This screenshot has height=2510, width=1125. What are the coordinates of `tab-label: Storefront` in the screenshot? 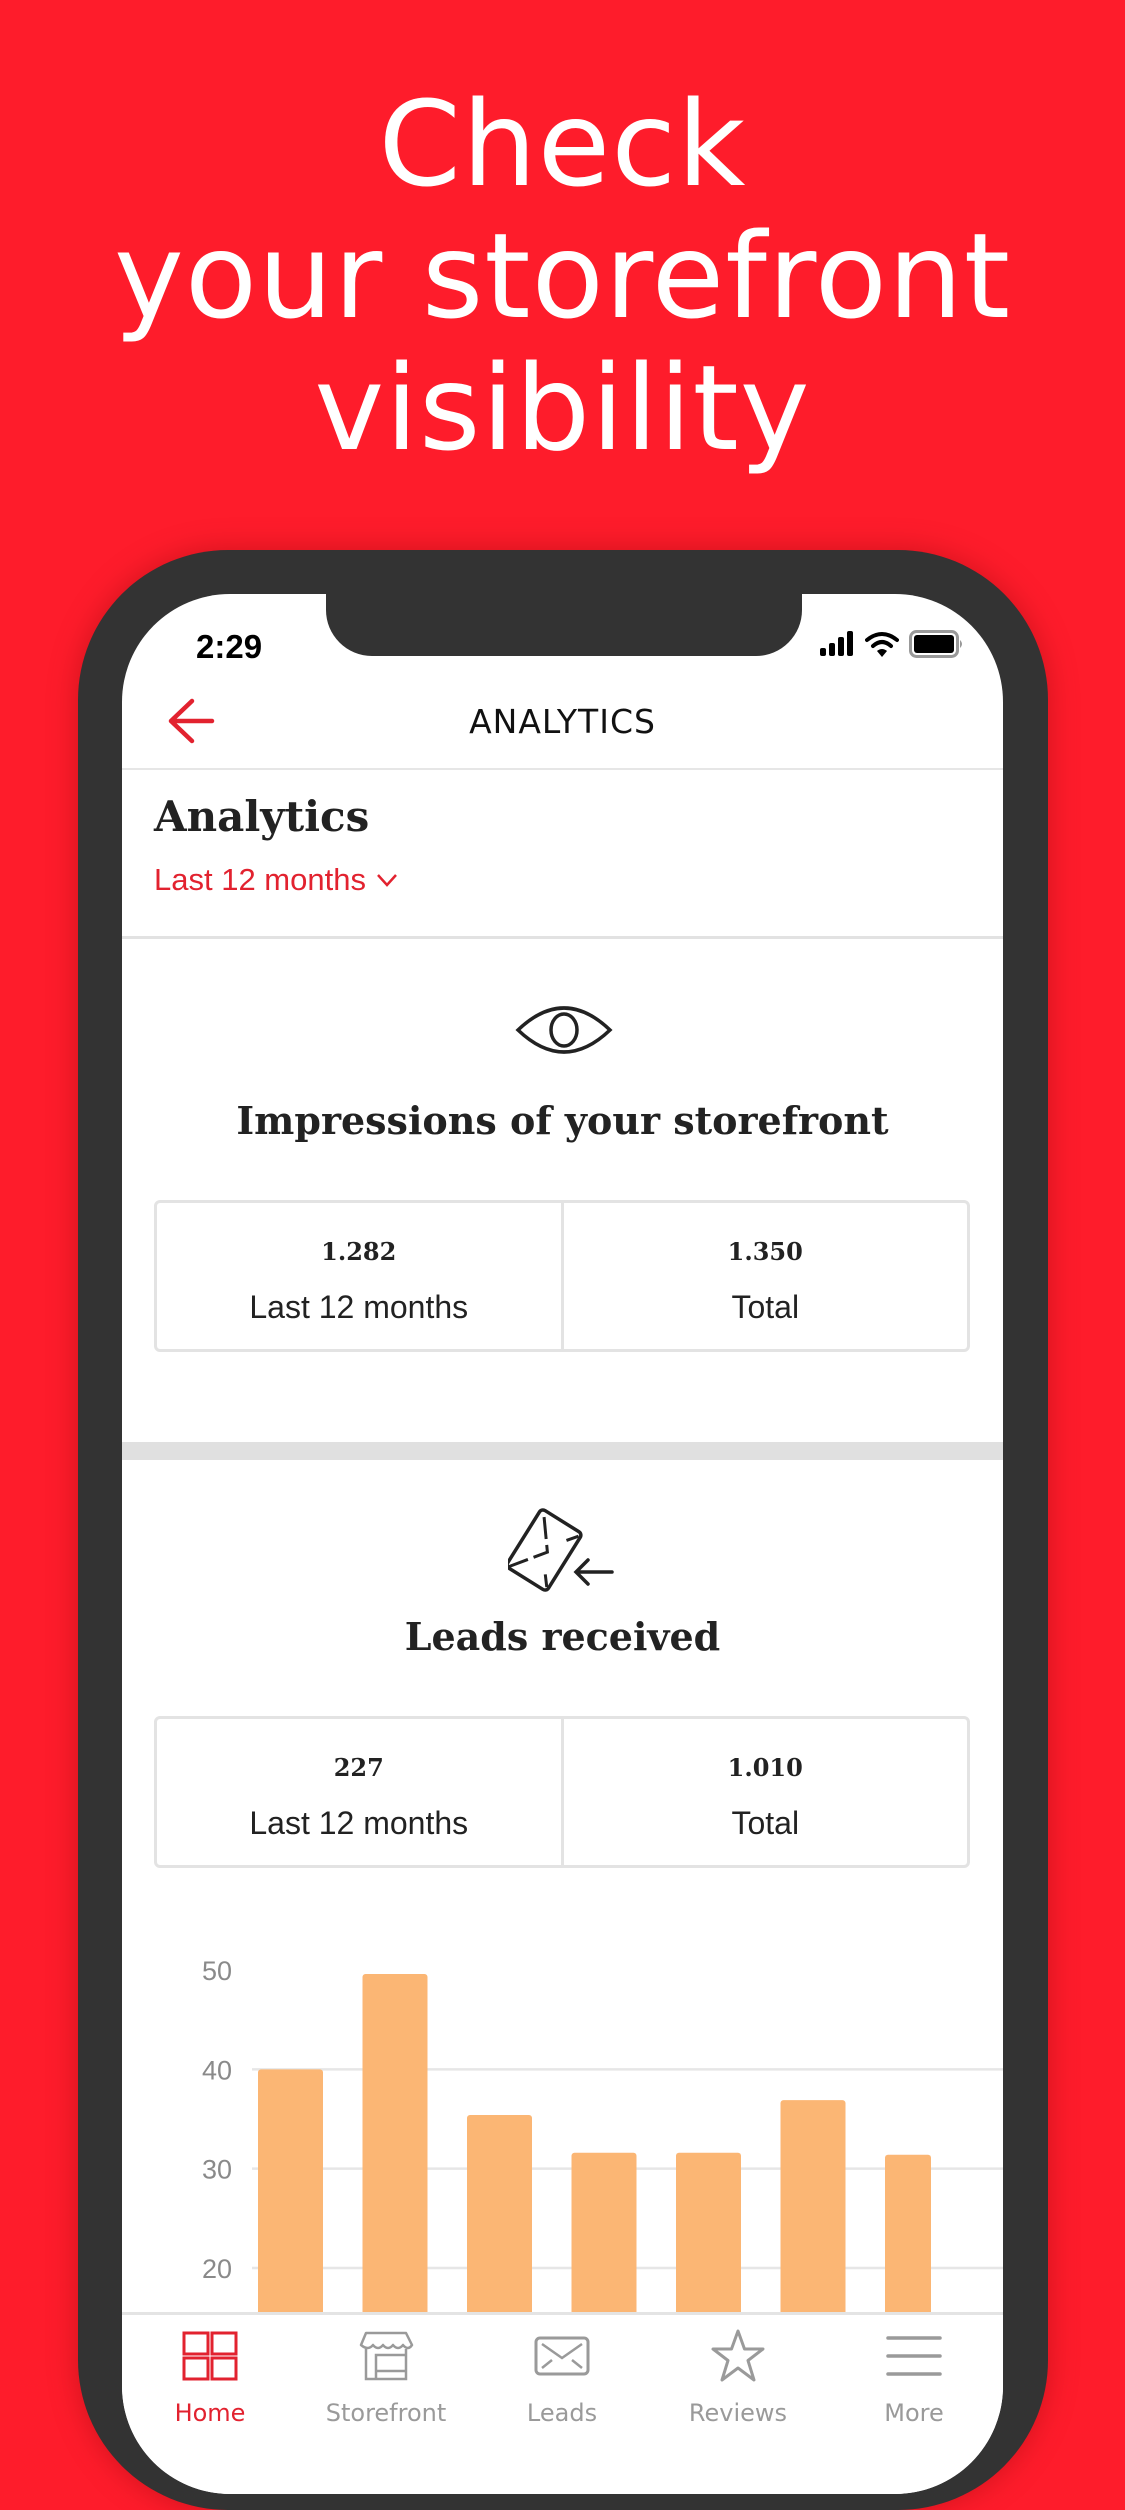 It's located at (386, 2413).